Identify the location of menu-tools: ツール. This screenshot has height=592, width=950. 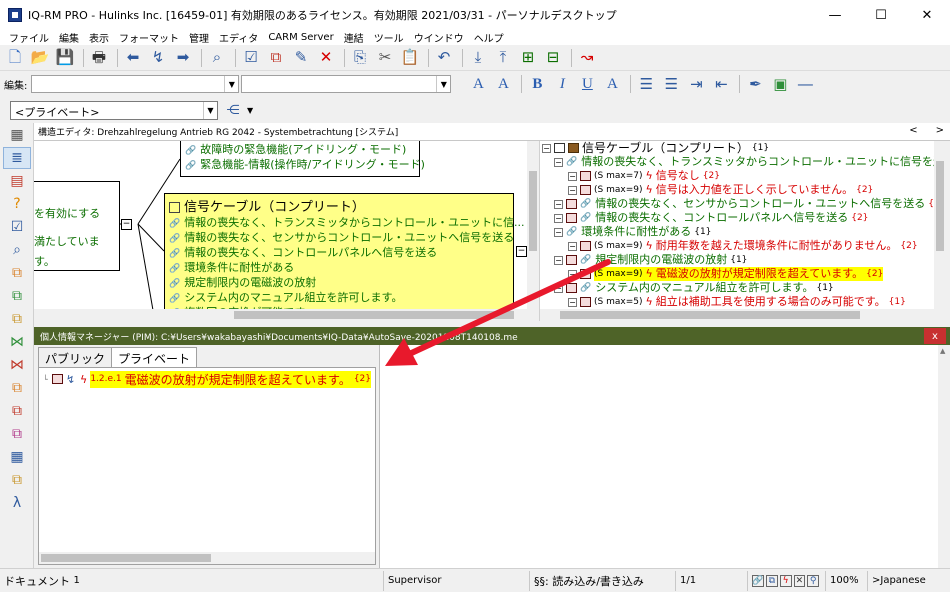
(389, 37).